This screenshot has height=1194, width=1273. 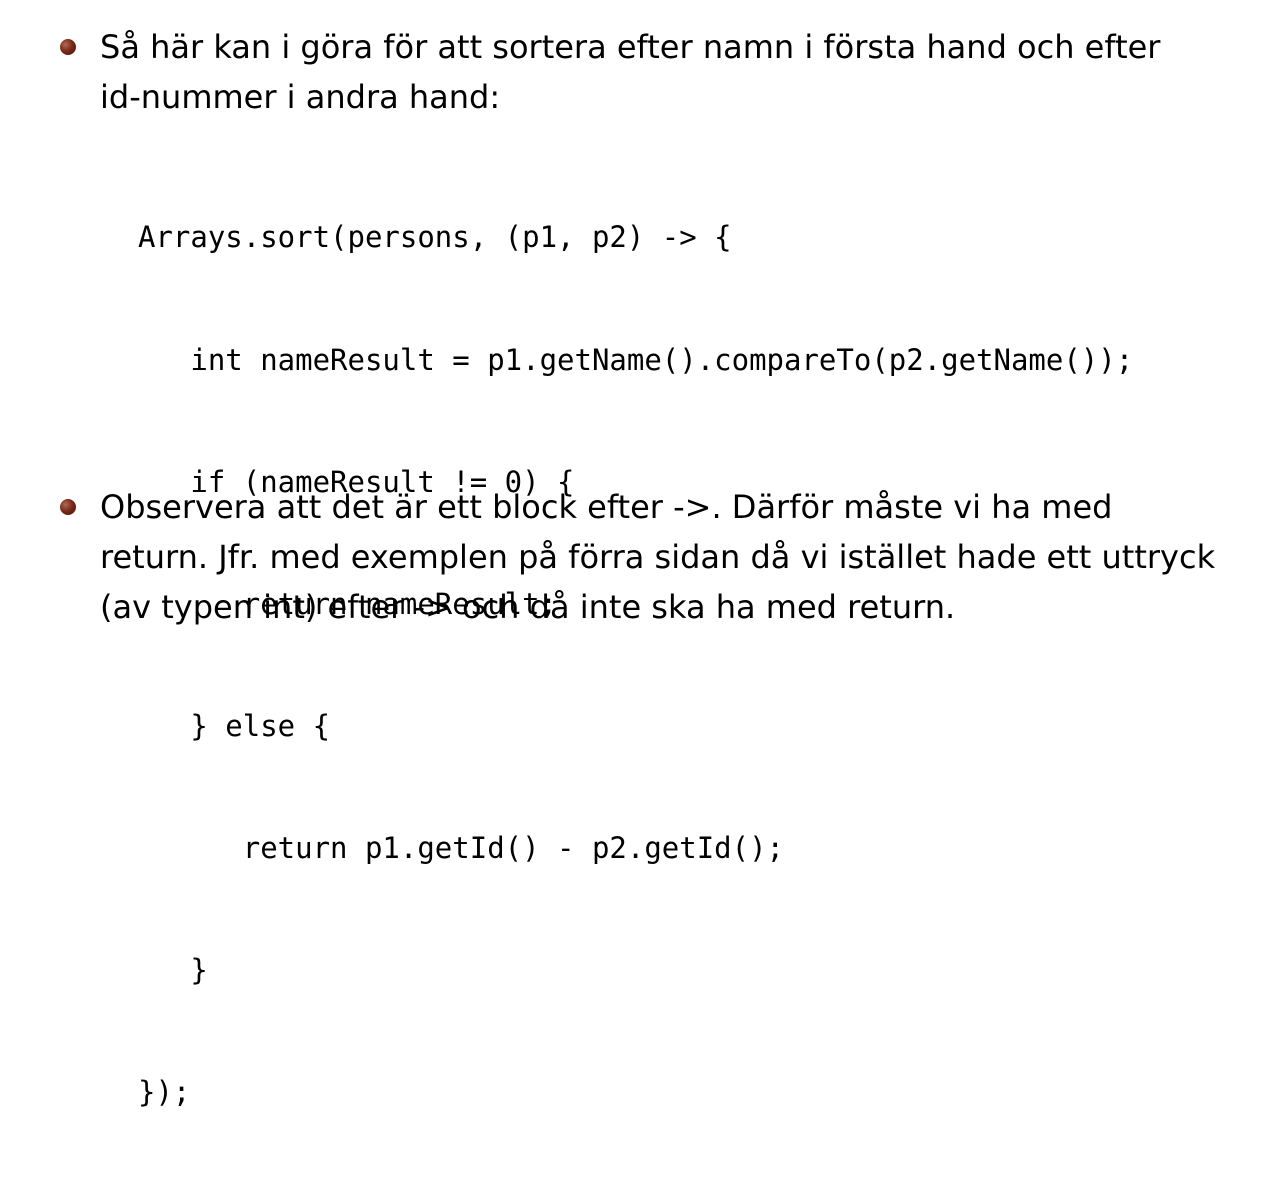 I want to click on code-line: Arrays.sort(persons, (p1, p2) -> {, so click(x=435, y=237).